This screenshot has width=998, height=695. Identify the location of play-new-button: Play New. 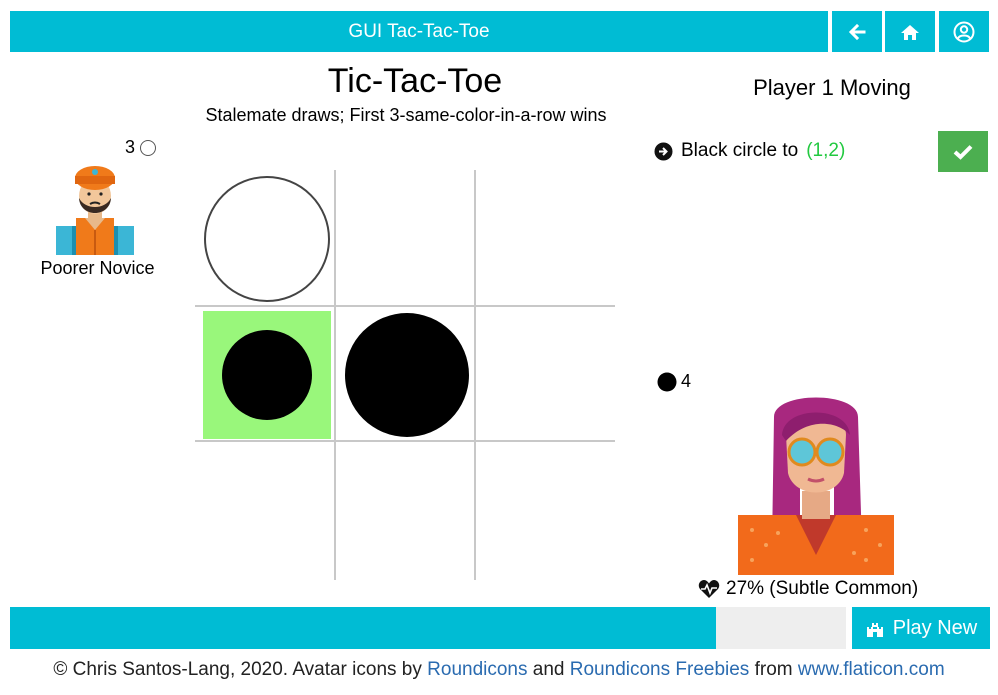
(921, 628).